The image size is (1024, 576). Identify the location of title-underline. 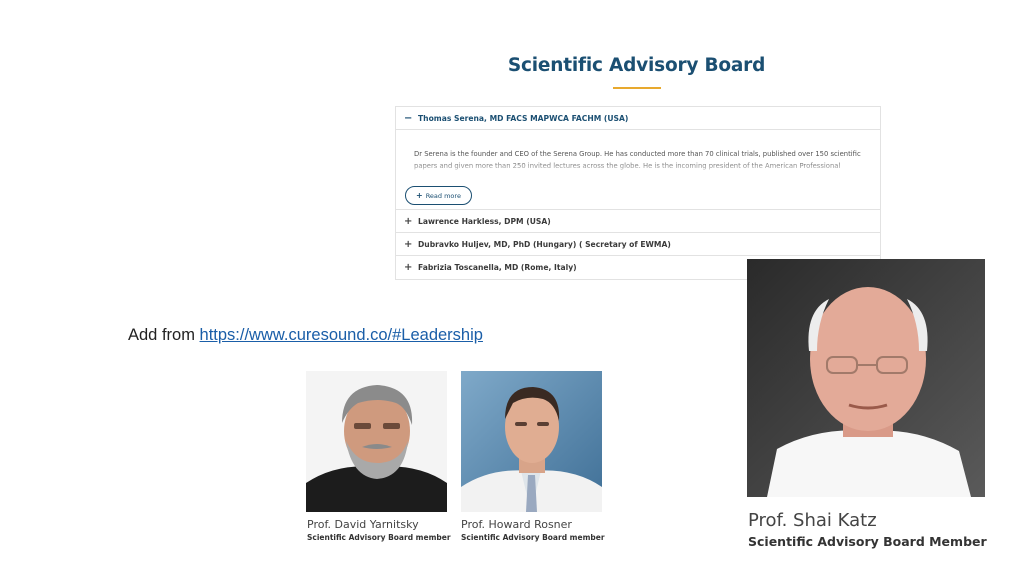
(636, 88).